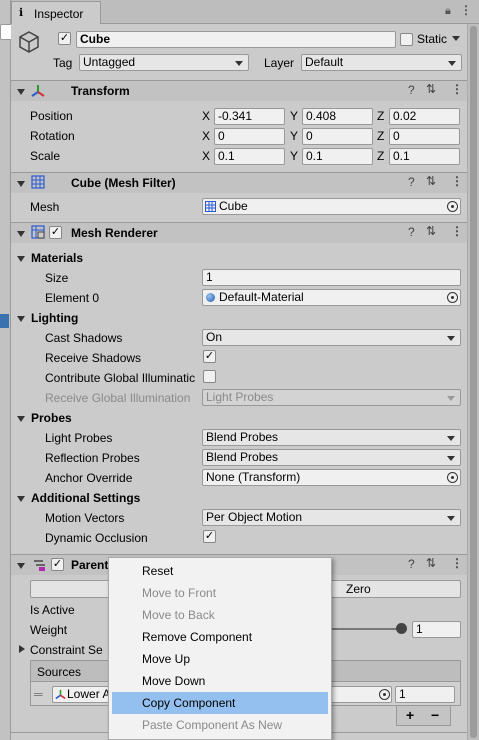 Image resolution: width=479 pixels, height=740 pixels. I want to click on lighting-title: Lighting, so click(54, 318).